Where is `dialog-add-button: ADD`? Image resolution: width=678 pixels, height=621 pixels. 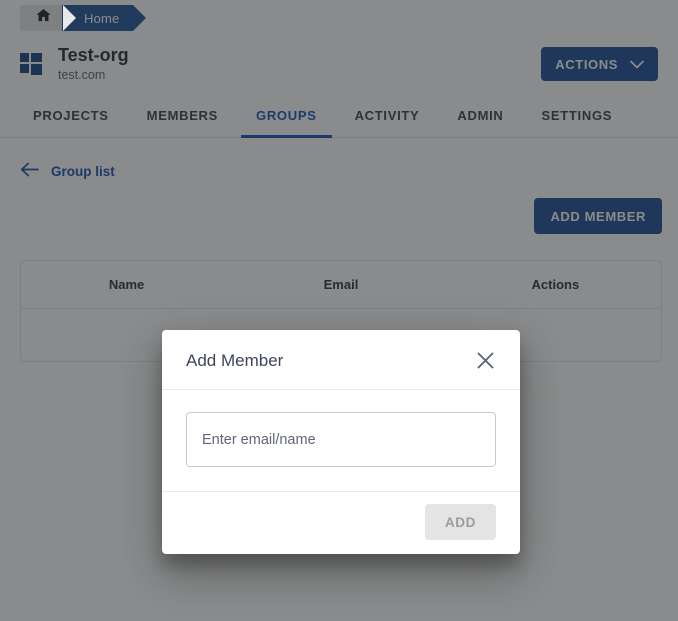 dialog-add-button: ADD is located at coordinates (460, 522).